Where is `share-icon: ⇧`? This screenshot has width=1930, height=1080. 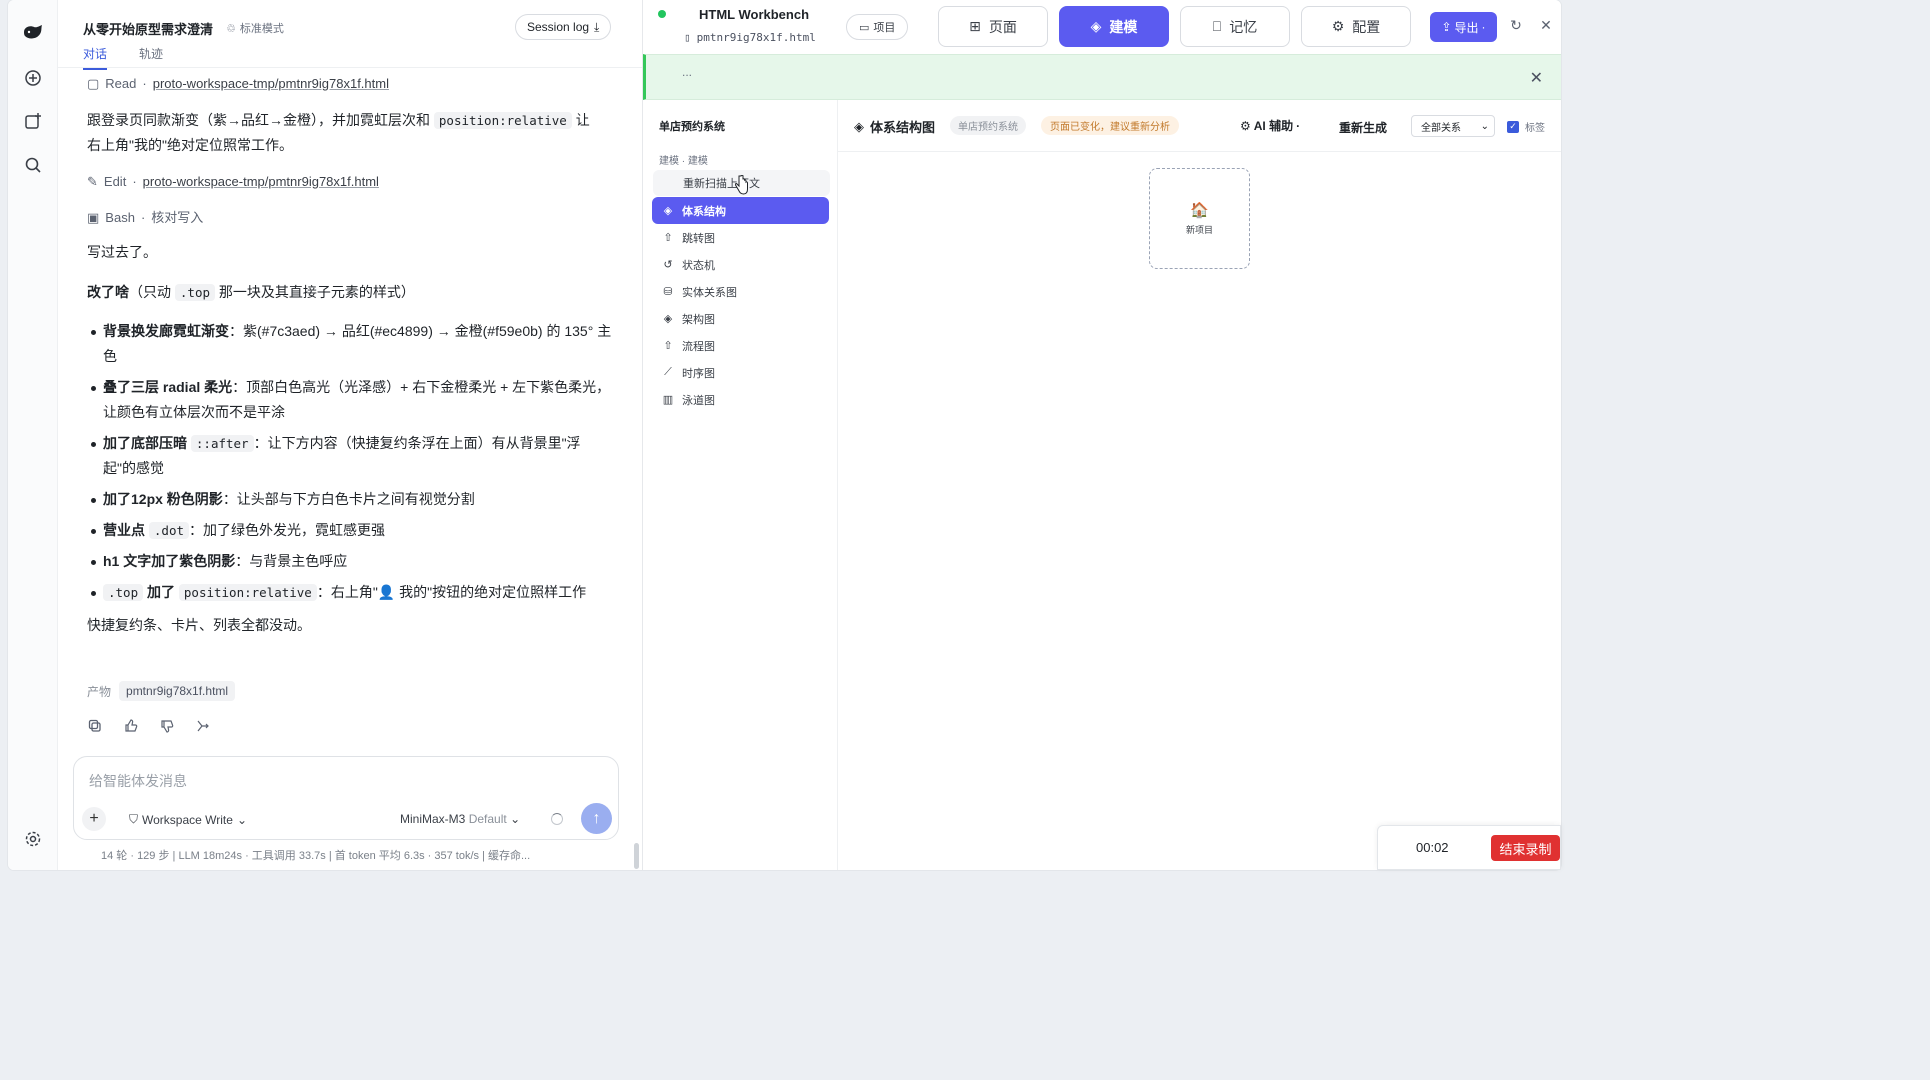
share-icon: ⇧ is located at coordinates (668, 238).